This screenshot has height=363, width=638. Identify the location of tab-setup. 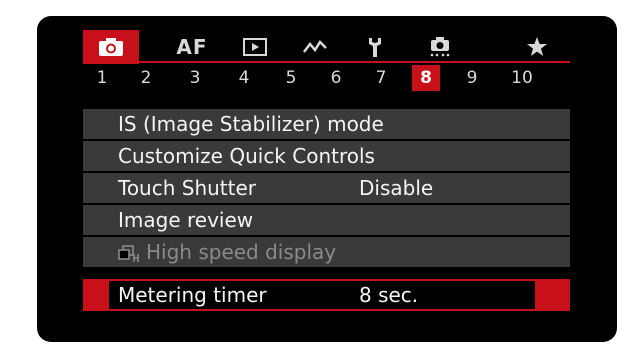
(375, 47).